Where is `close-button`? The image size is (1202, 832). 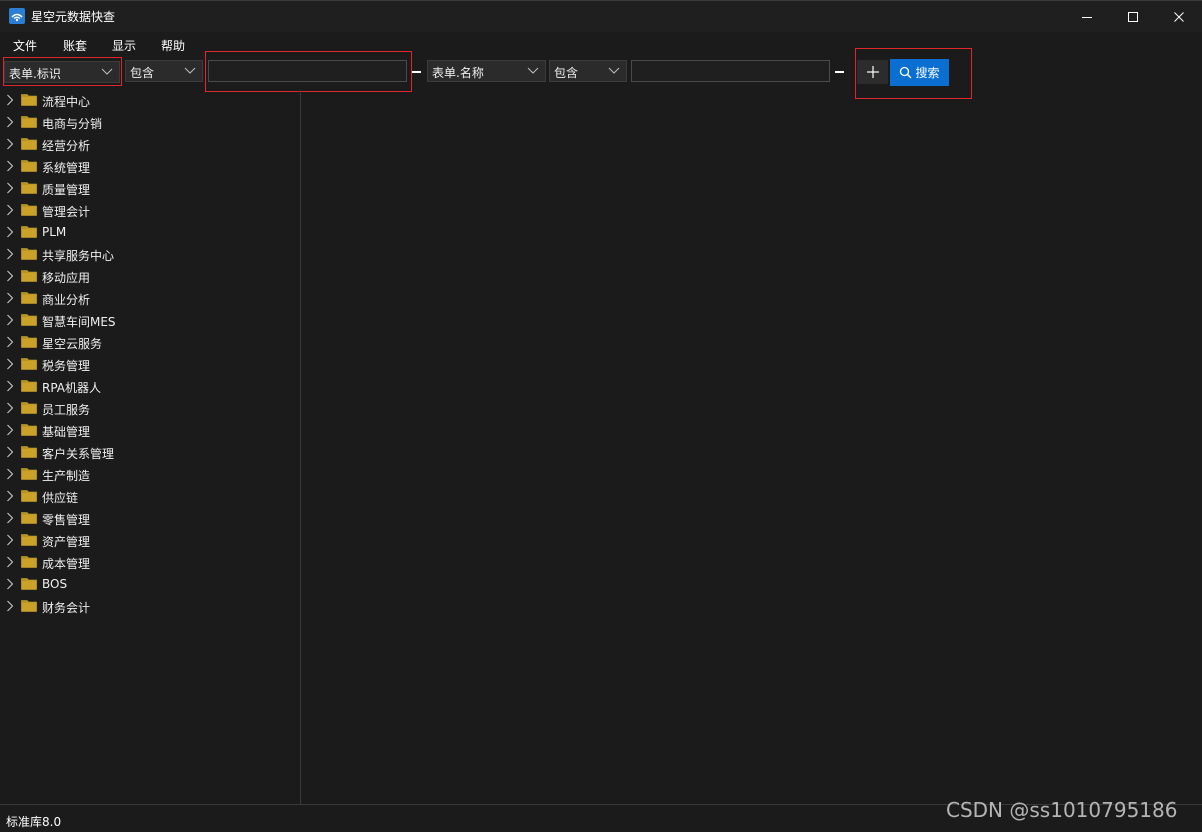 close-button is located at coordinates (1179, 16).